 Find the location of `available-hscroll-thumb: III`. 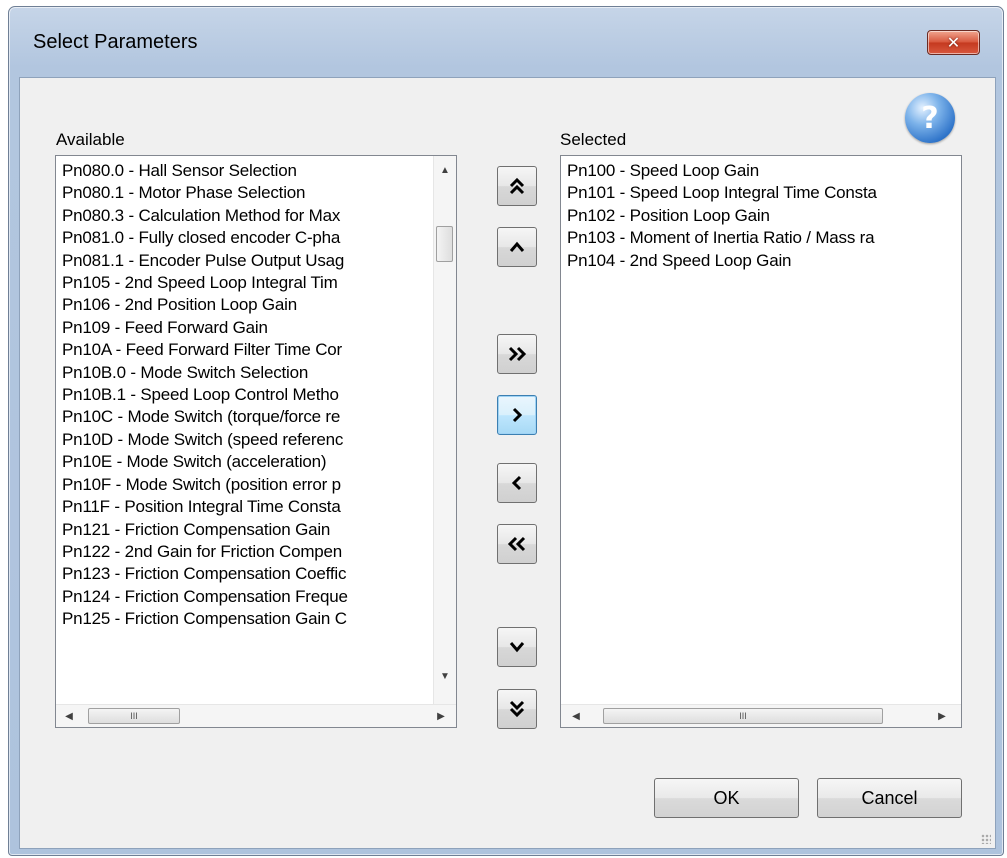

available-hscroll-thumb: III is located at coordinates (134, 716).